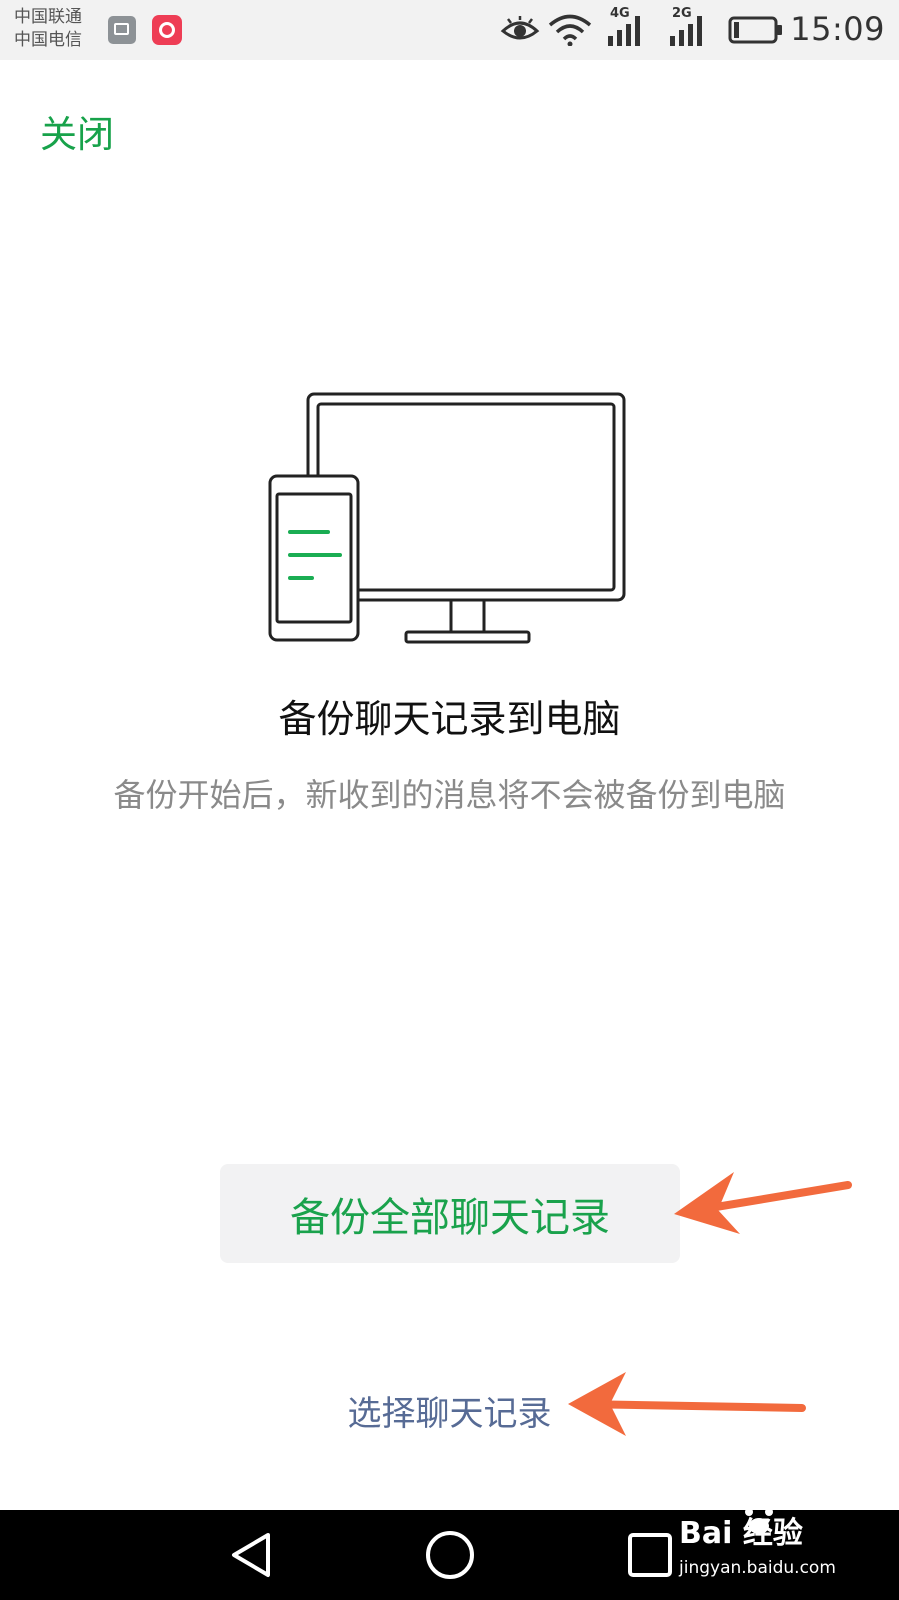  I want to click on baidu-watermark: Bai 经验 jingyan.baidu.com, so click(774, 1547).